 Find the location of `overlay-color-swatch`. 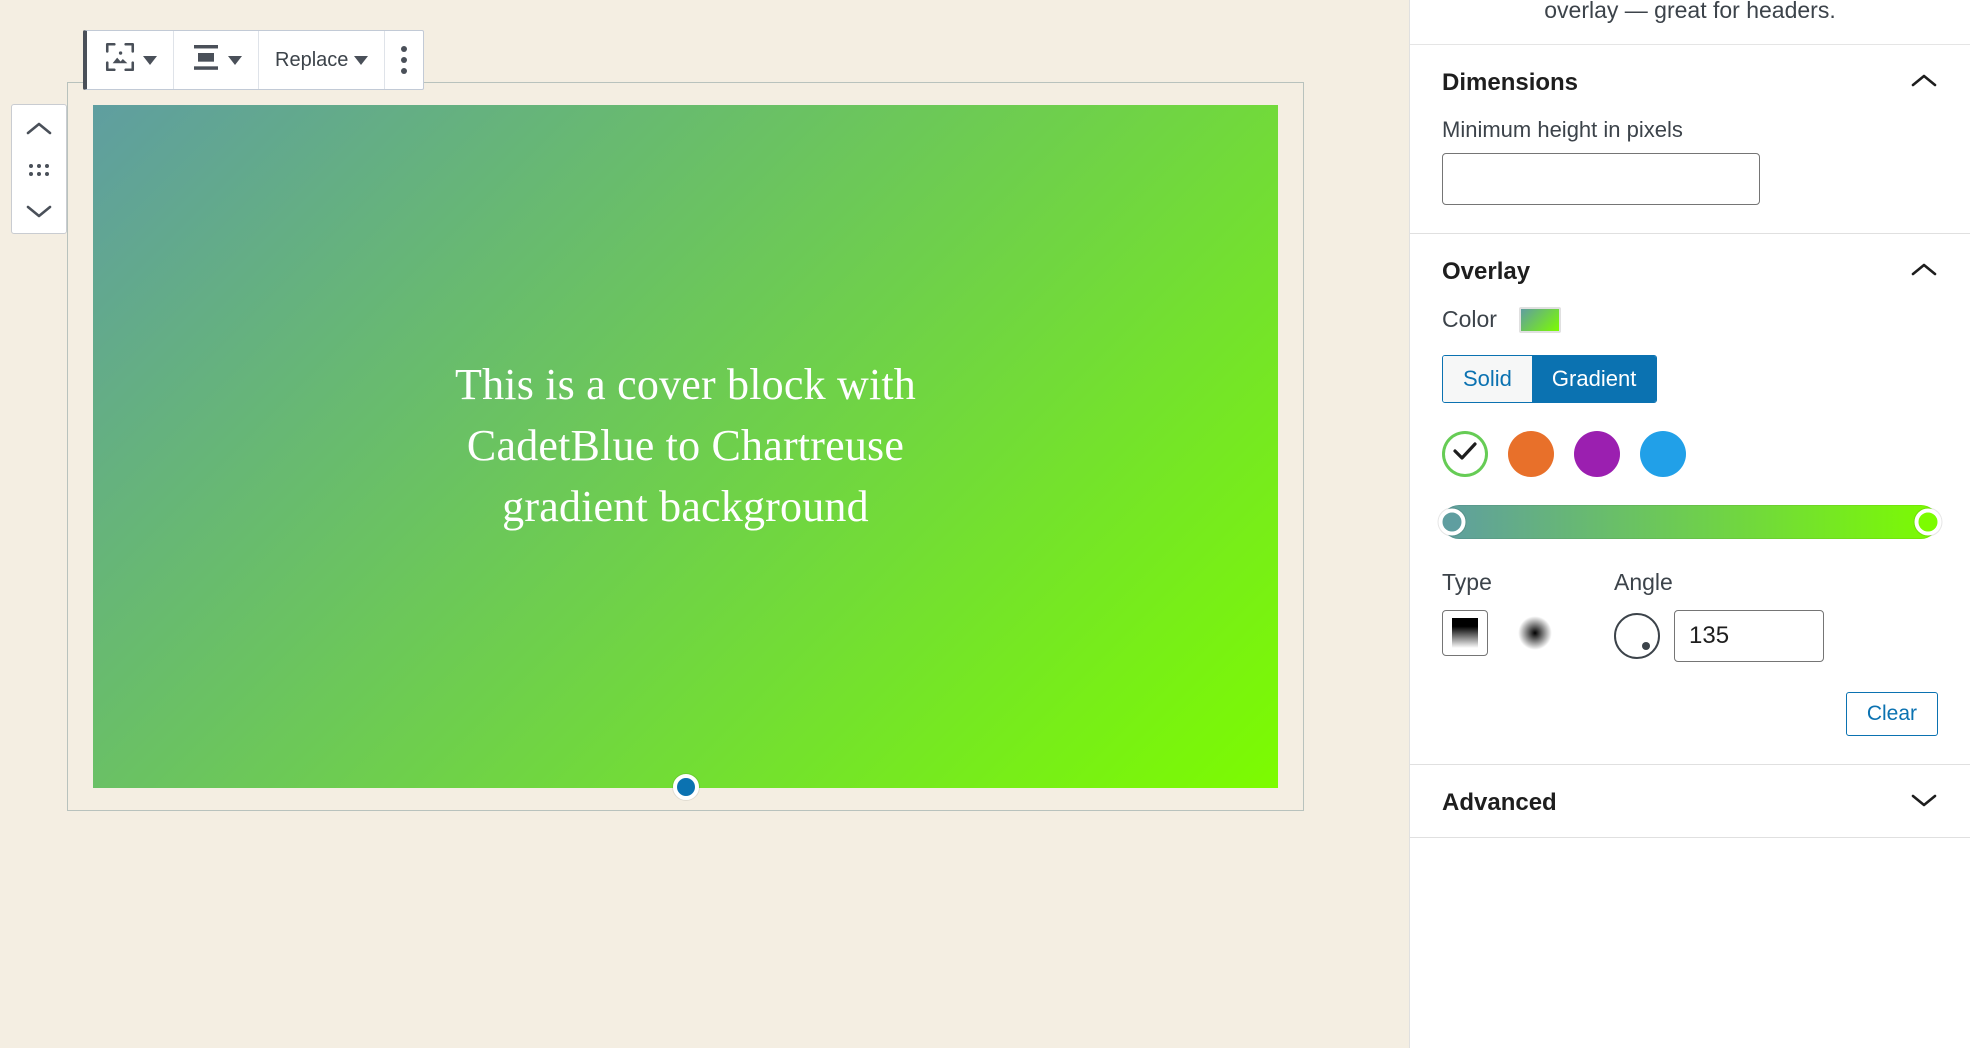

overlay-color-swatch is located at coordinates (1539, 319).